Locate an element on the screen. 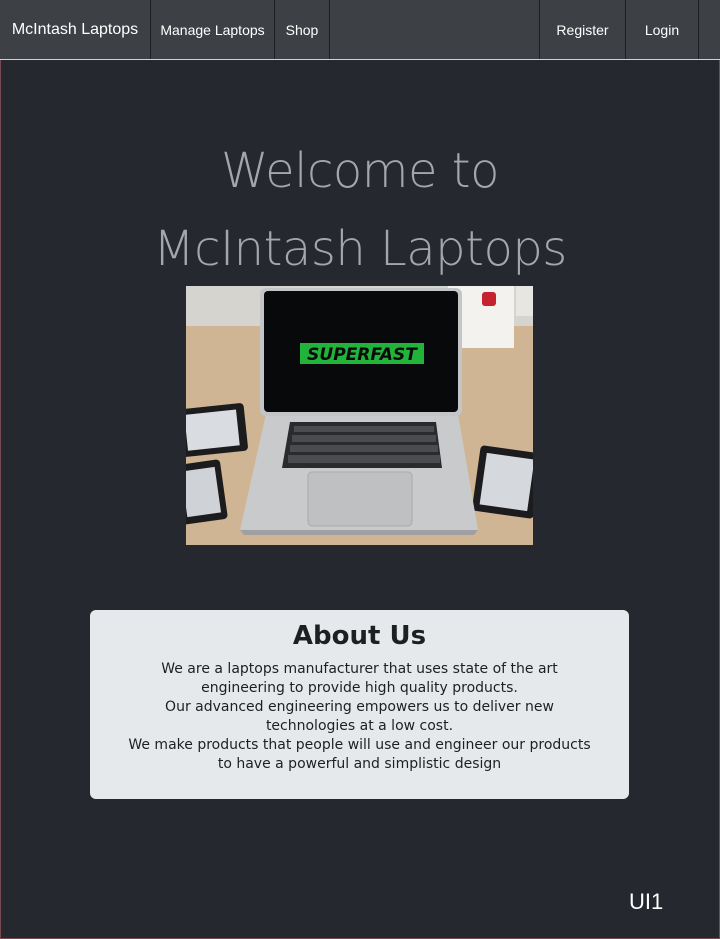  nav-login: Login is located at coordinates (662, 29).